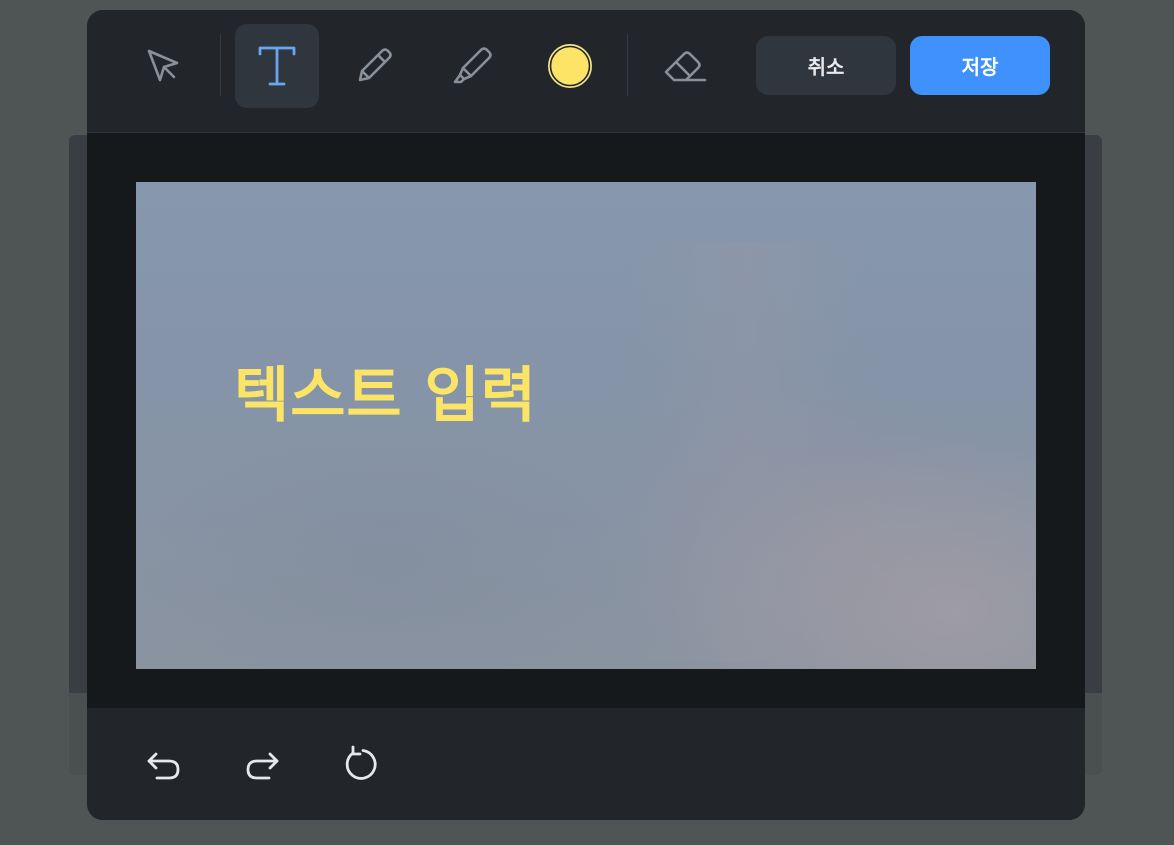 This screenshot has height=845, width=1174. Describe the element at coordinates (586, 764) in the screenshot. I see `history-bar` at that location.